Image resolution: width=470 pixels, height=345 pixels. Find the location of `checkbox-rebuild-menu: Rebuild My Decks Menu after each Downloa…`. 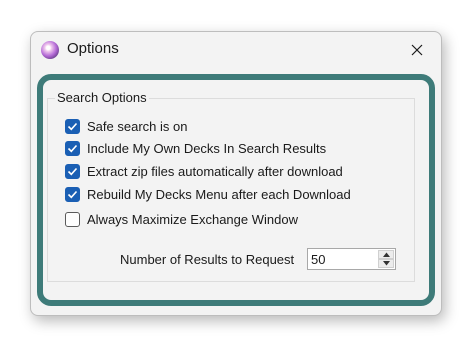

checkbox-rebuild-menu: Rebuild My Decks Menu after each Downloa… is located at coordinates (208, 194).